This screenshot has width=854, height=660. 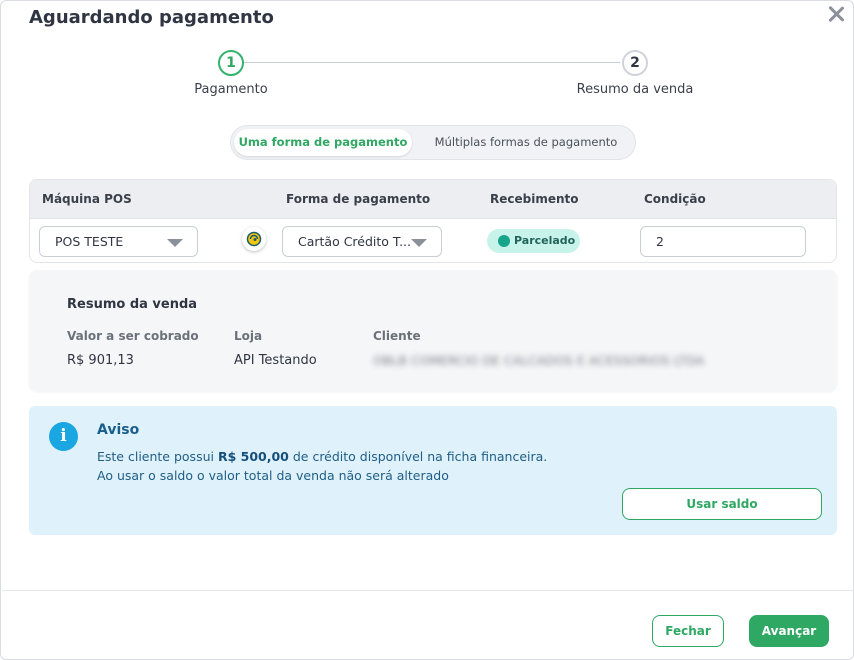 I want to click on close-icon, so click(x=836, y=14).